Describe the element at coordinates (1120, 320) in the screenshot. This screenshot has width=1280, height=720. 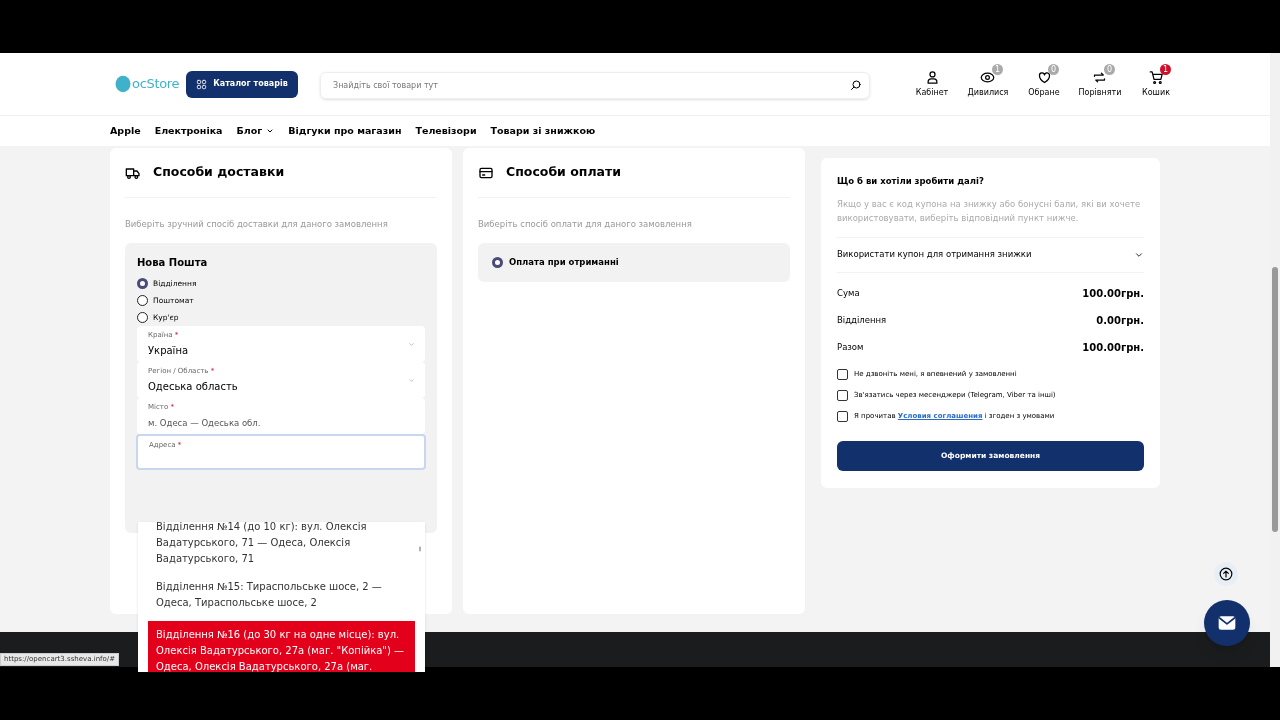
I see `total-value: 0.00грн.` at that location.